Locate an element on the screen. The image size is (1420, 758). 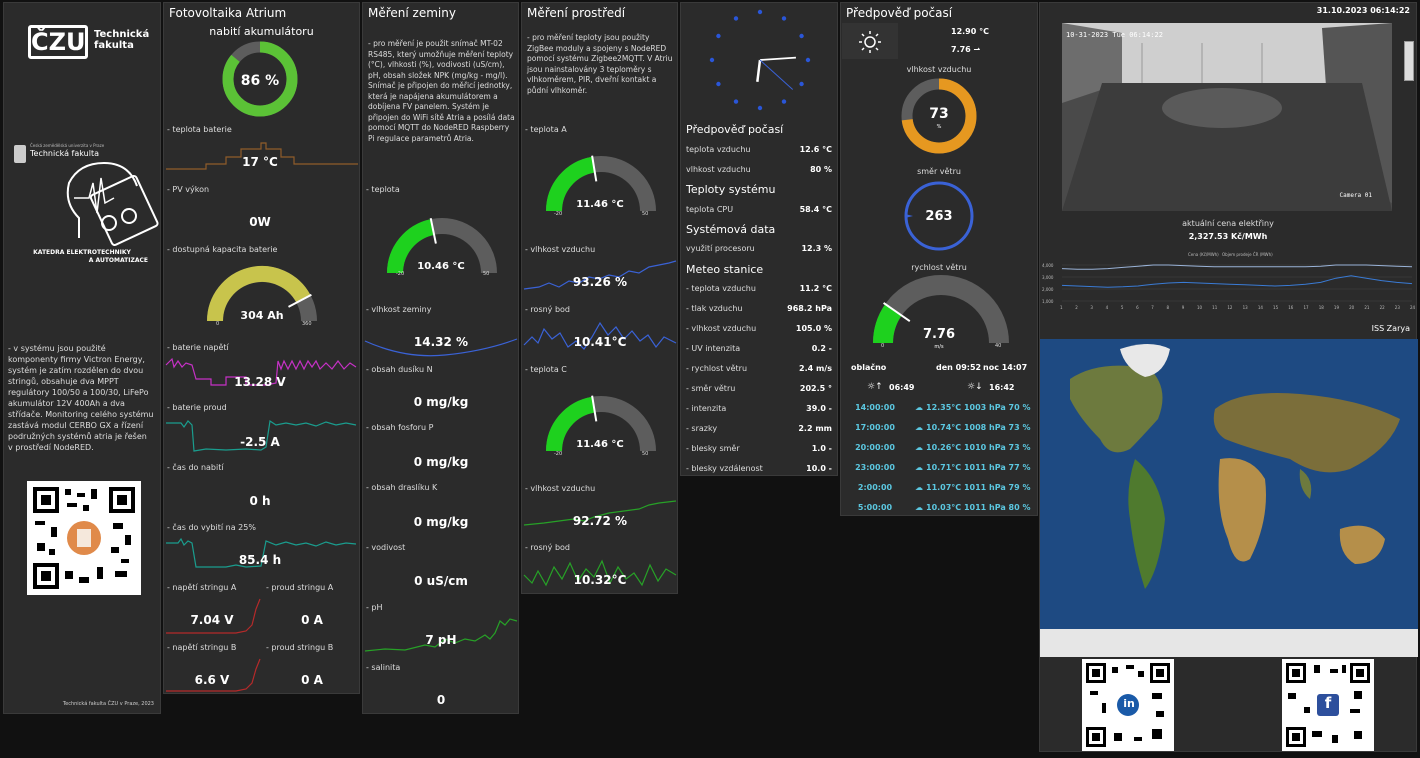
string-a-voltage-label: - napětí stringu A is located at coordinates (202, 587).